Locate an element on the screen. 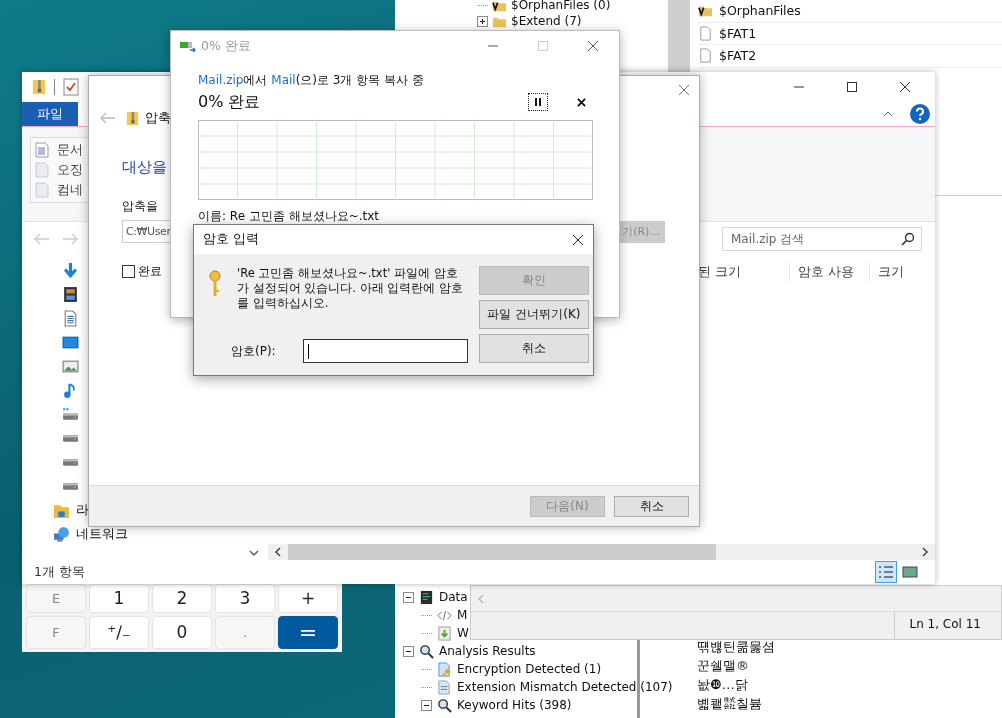 The height and width of the screenshot is (718, 1002). cursor-position: Ln 1, Col 11 is located at coordinates (947, 625).